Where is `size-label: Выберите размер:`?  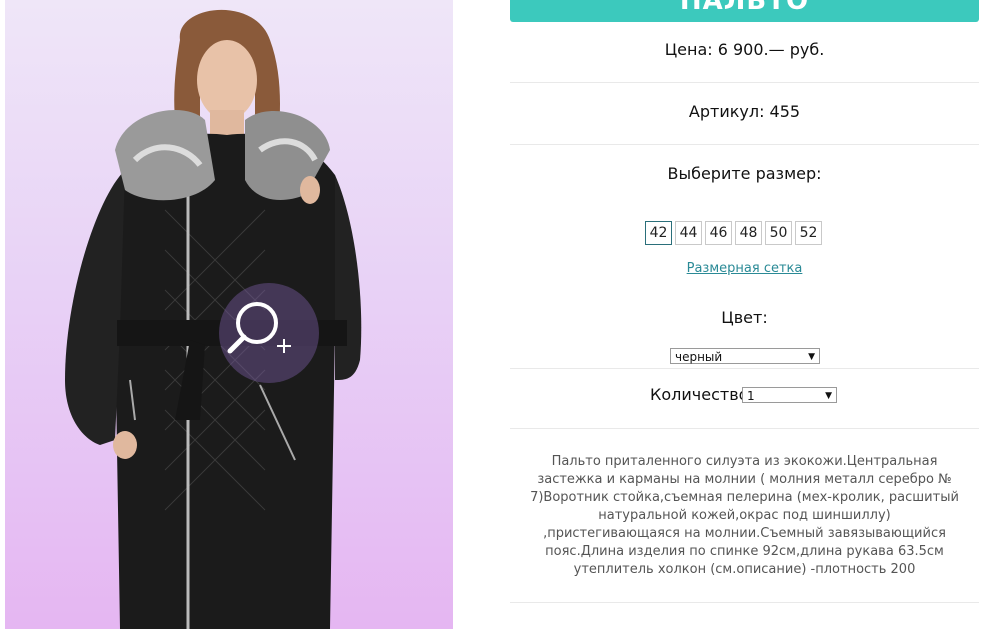 size-label: Выберите размер: is located at coordinates (744, 173).